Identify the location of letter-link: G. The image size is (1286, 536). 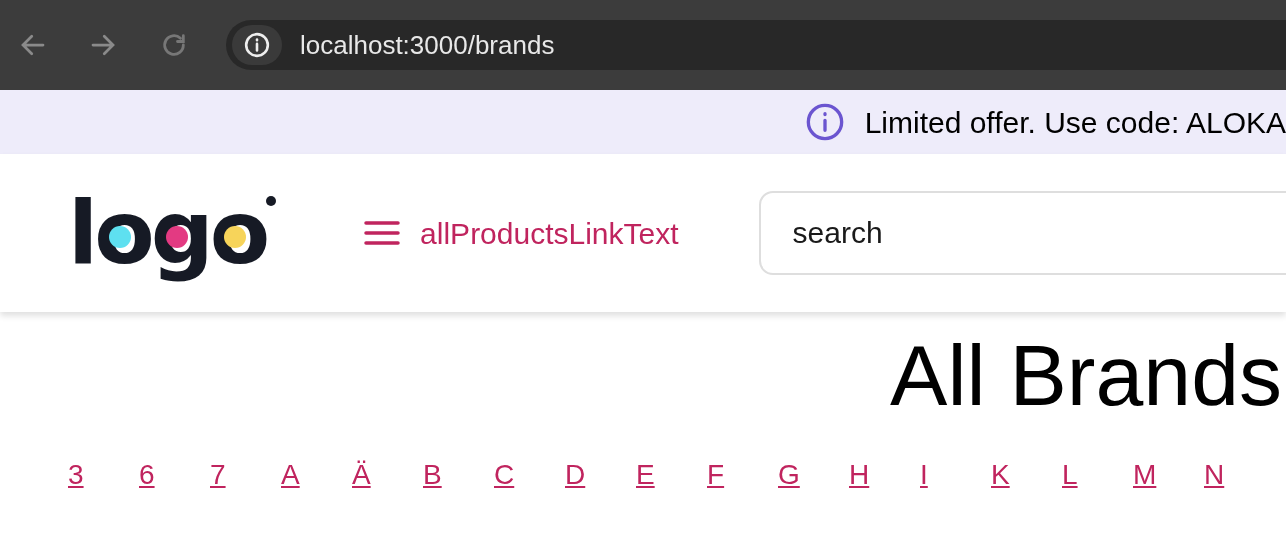
(796, 475).